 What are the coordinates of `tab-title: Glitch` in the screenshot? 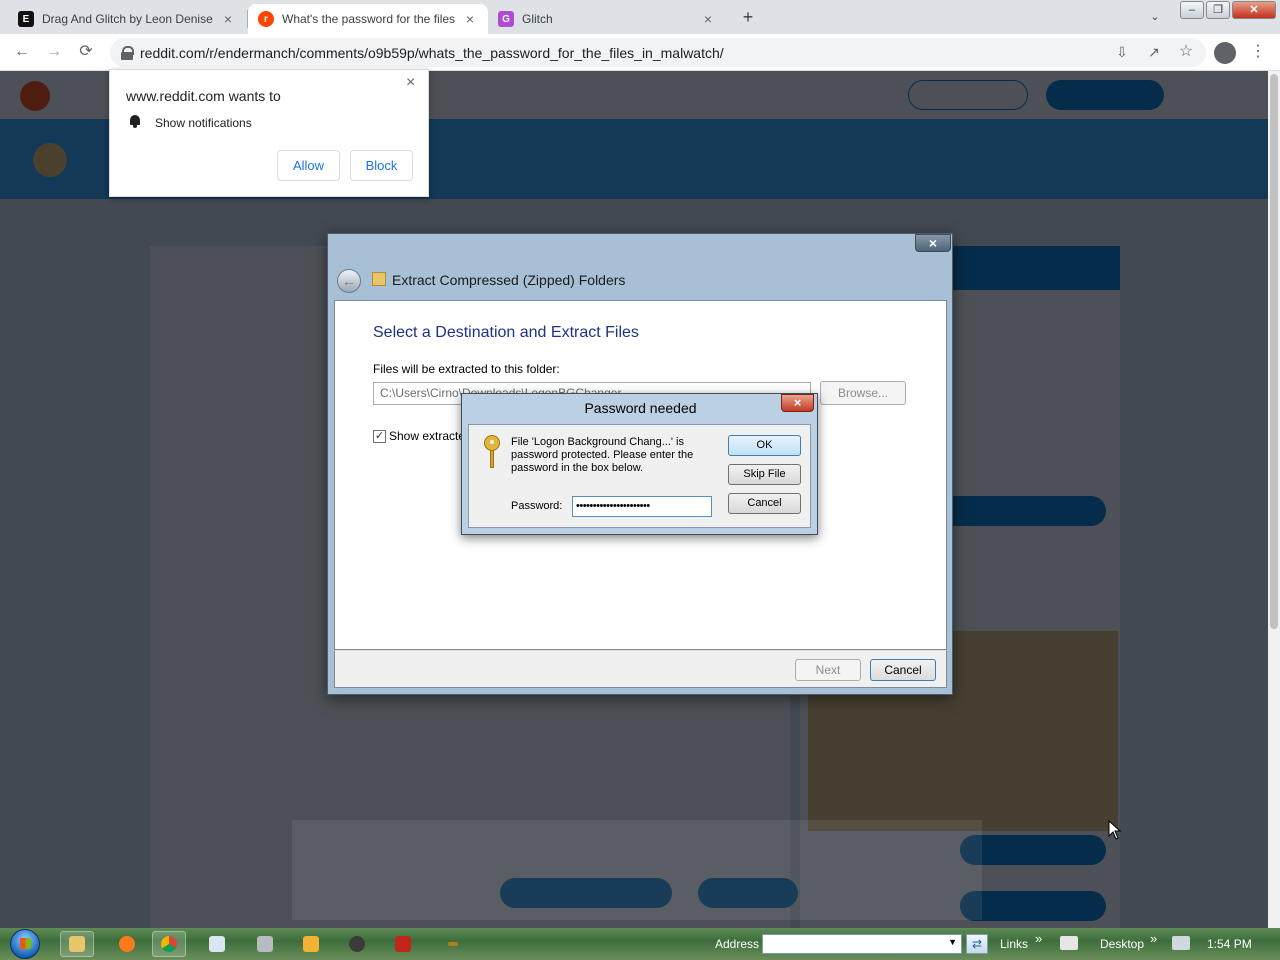 It's located at (537, 19).